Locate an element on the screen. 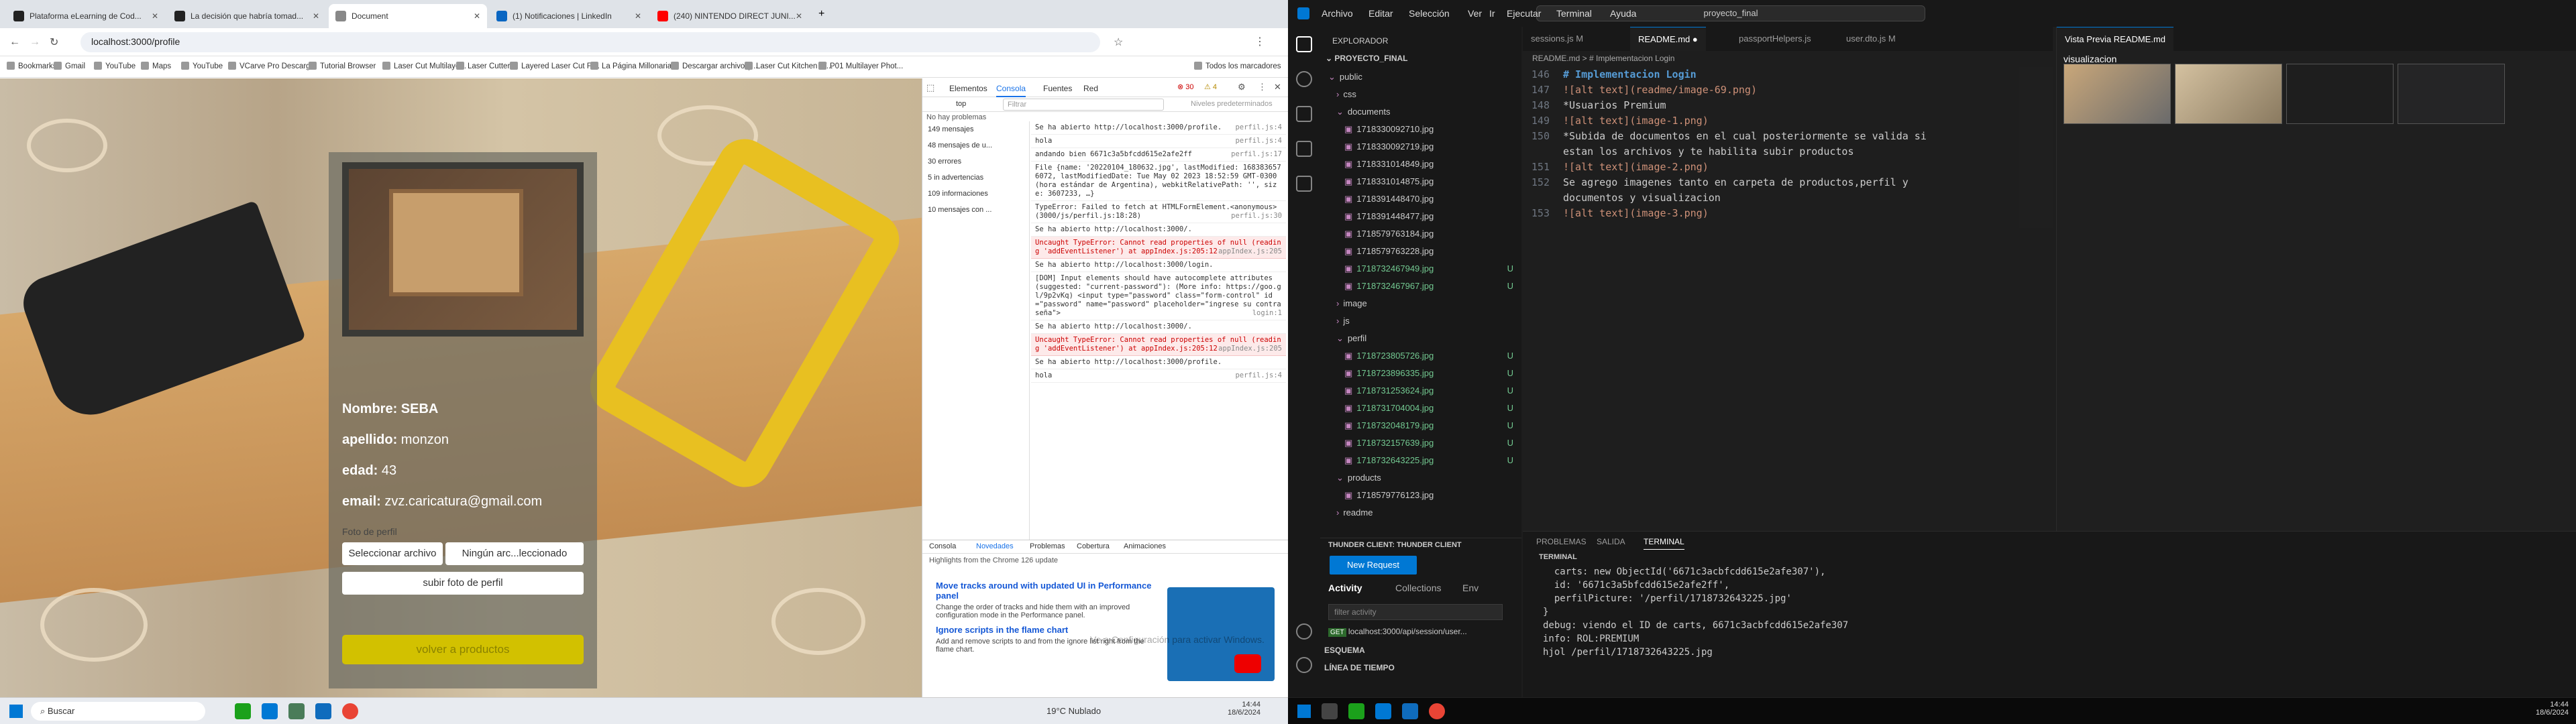 This screenshot has height=724, width=2576. tree-file: ▣ 1718732467967.jpg U is located at coordinates (1420, 286).